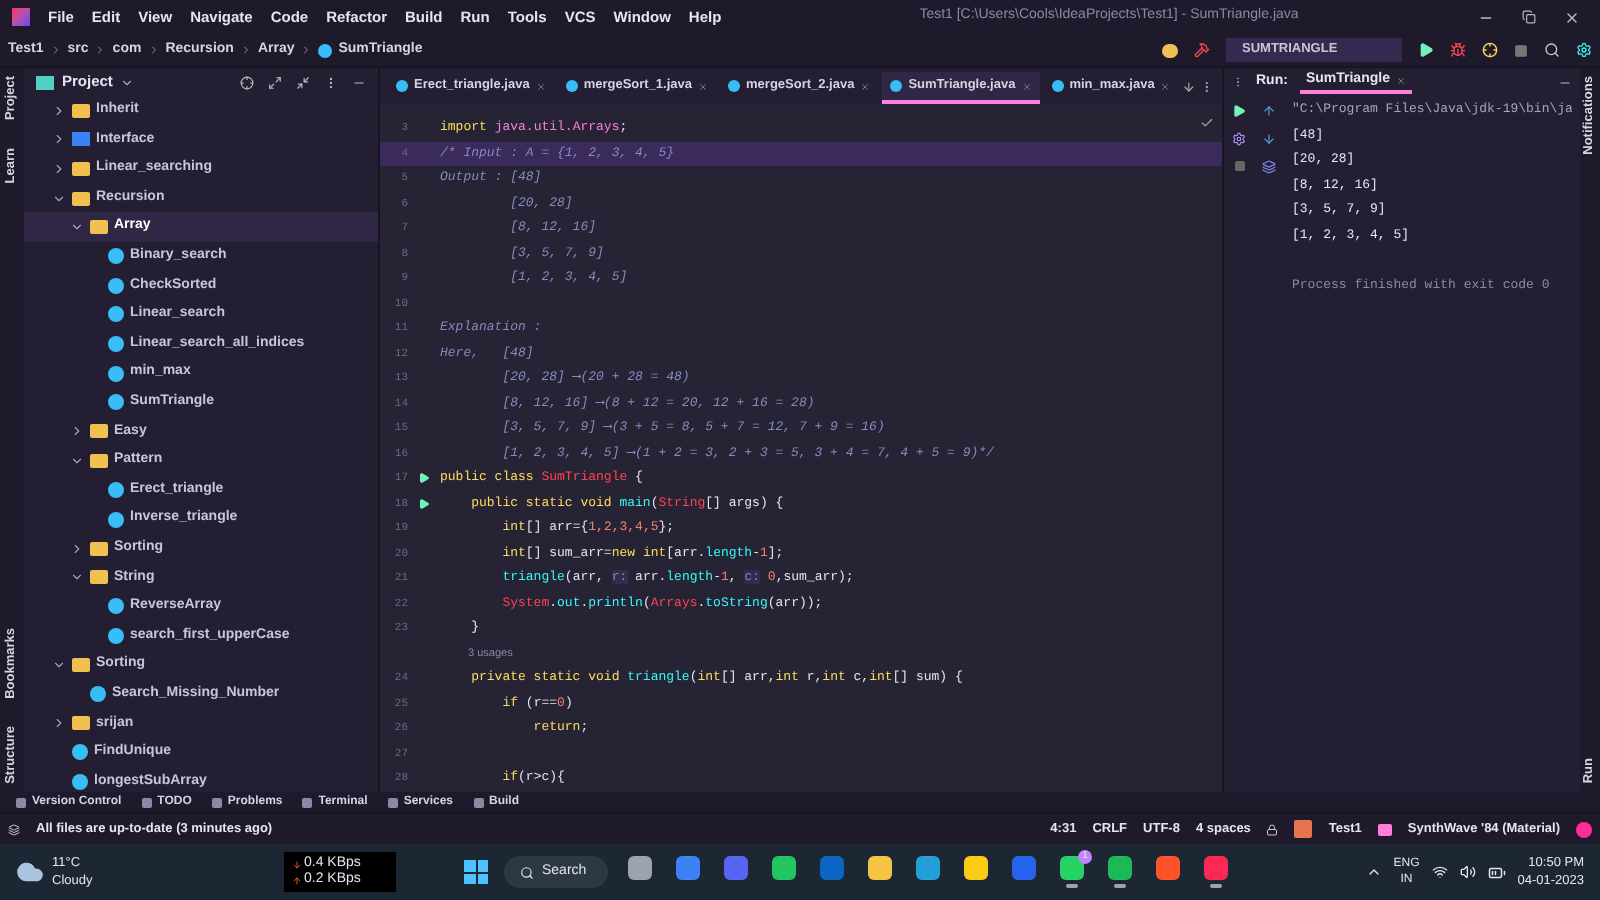 This screenshot has height=900, width=1600. I want to click on run-icon, so click(1426, 50).